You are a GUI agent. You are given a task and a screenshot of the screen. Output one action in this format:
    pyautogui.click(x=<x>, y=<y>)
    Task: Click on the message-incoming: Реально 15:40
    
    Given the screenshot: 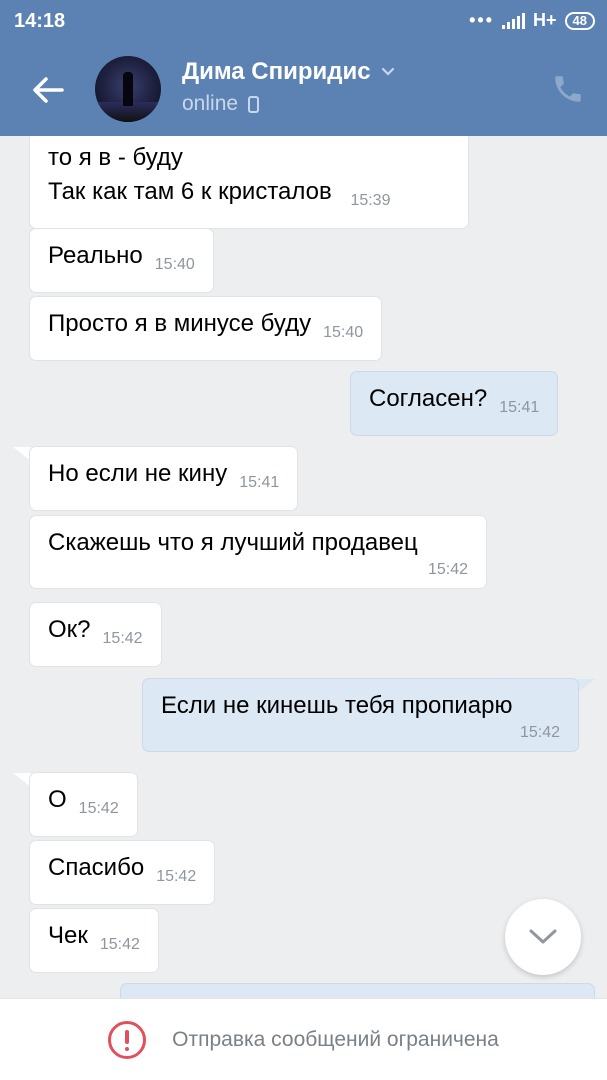 What is the action you would take?
    pyautogui.click(x=121, y=260)
    